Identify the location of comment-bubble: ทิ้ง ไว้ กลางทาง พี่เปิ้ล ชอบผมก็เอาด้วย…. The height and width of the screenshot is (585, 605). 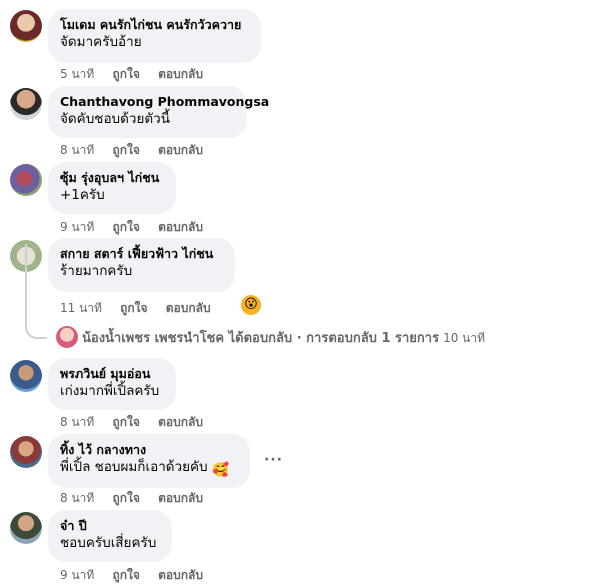
(149, 461).